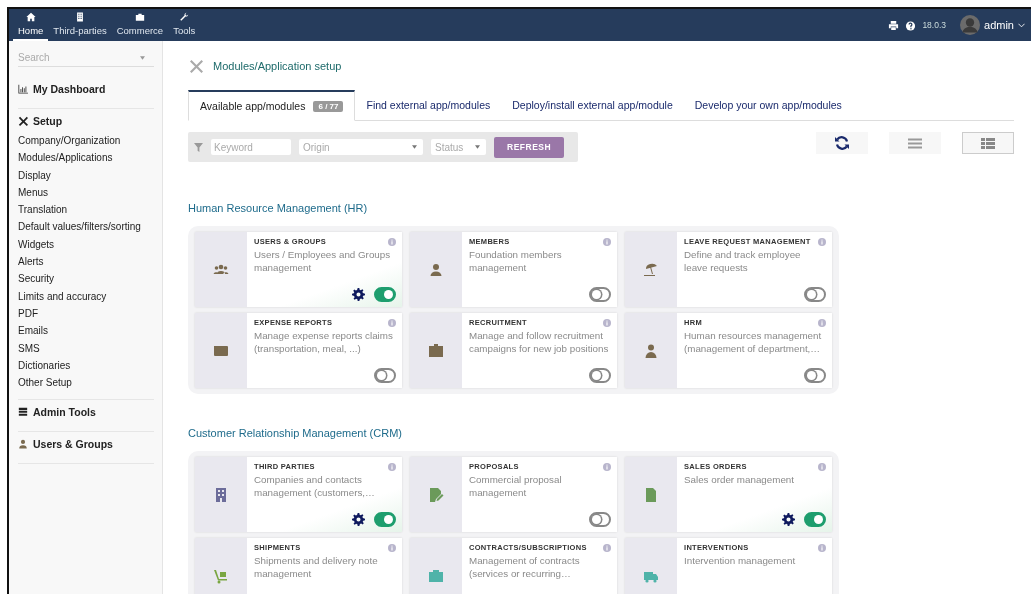 This screenshot has height=594, width=1031. I want to click on filter-icon, so click(198, 147).